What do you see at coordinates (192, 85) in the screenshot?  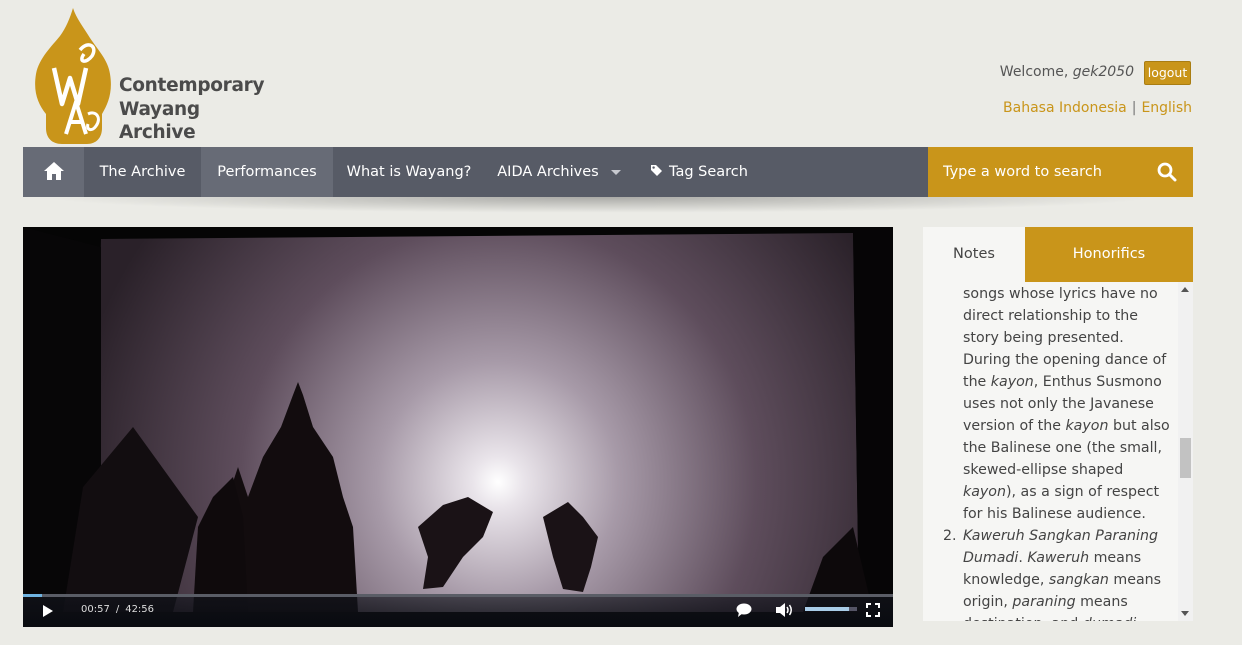 I see `logo-line-1: Contemporary` at bounding box center [192, 85].